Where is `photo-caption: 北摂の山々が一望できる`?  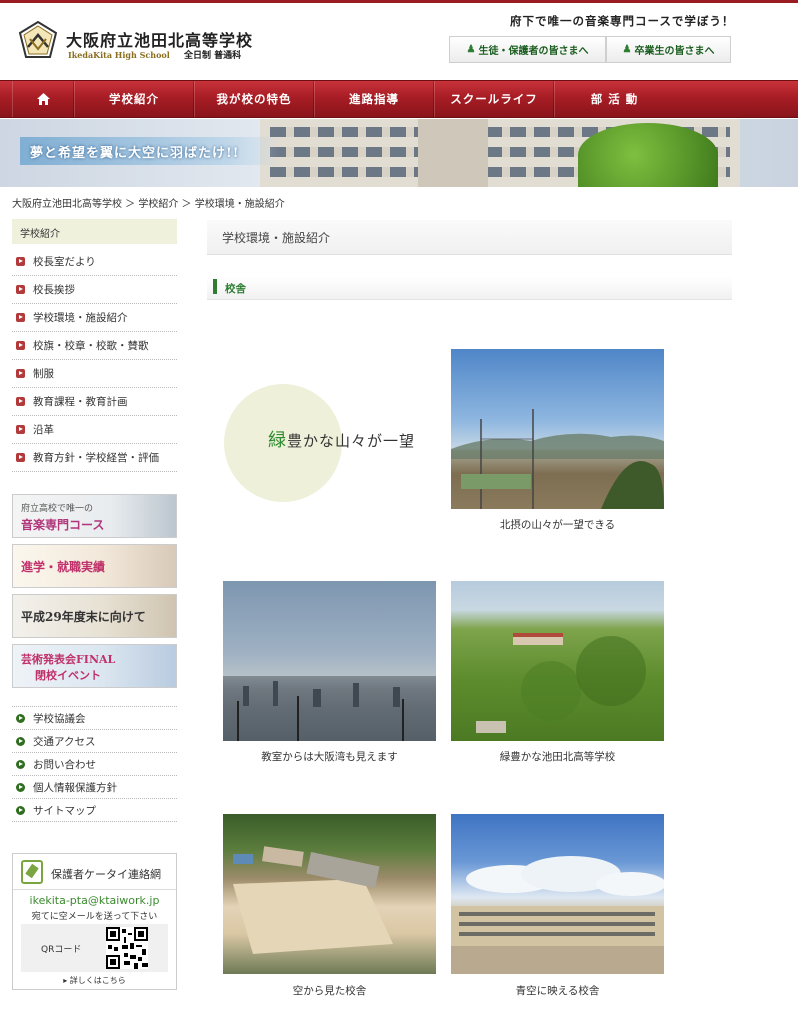
photo-caption: 北摂の山々が一望できる is located at coordinates (557, 525).